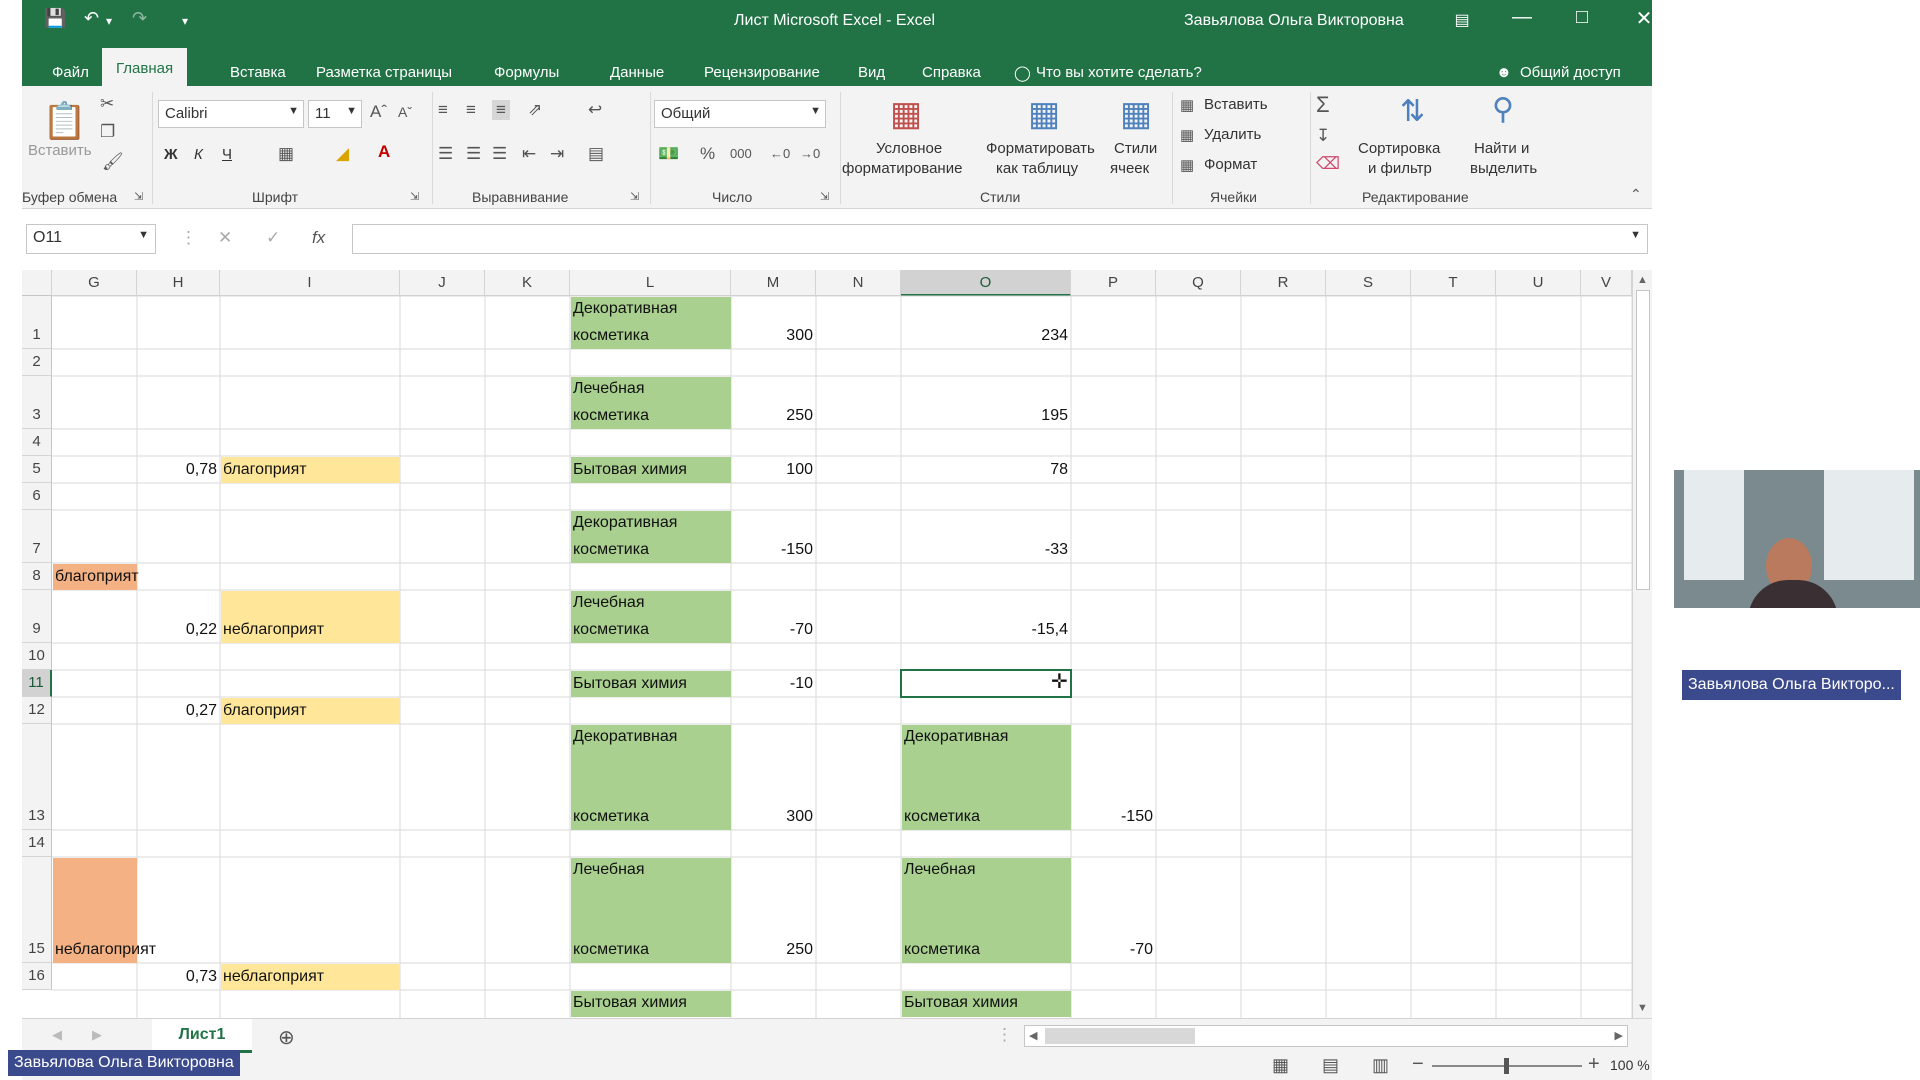 The image size is (1920, 1080). I want to click on cell-o17: Бытовая химия, so click(986, 1003).